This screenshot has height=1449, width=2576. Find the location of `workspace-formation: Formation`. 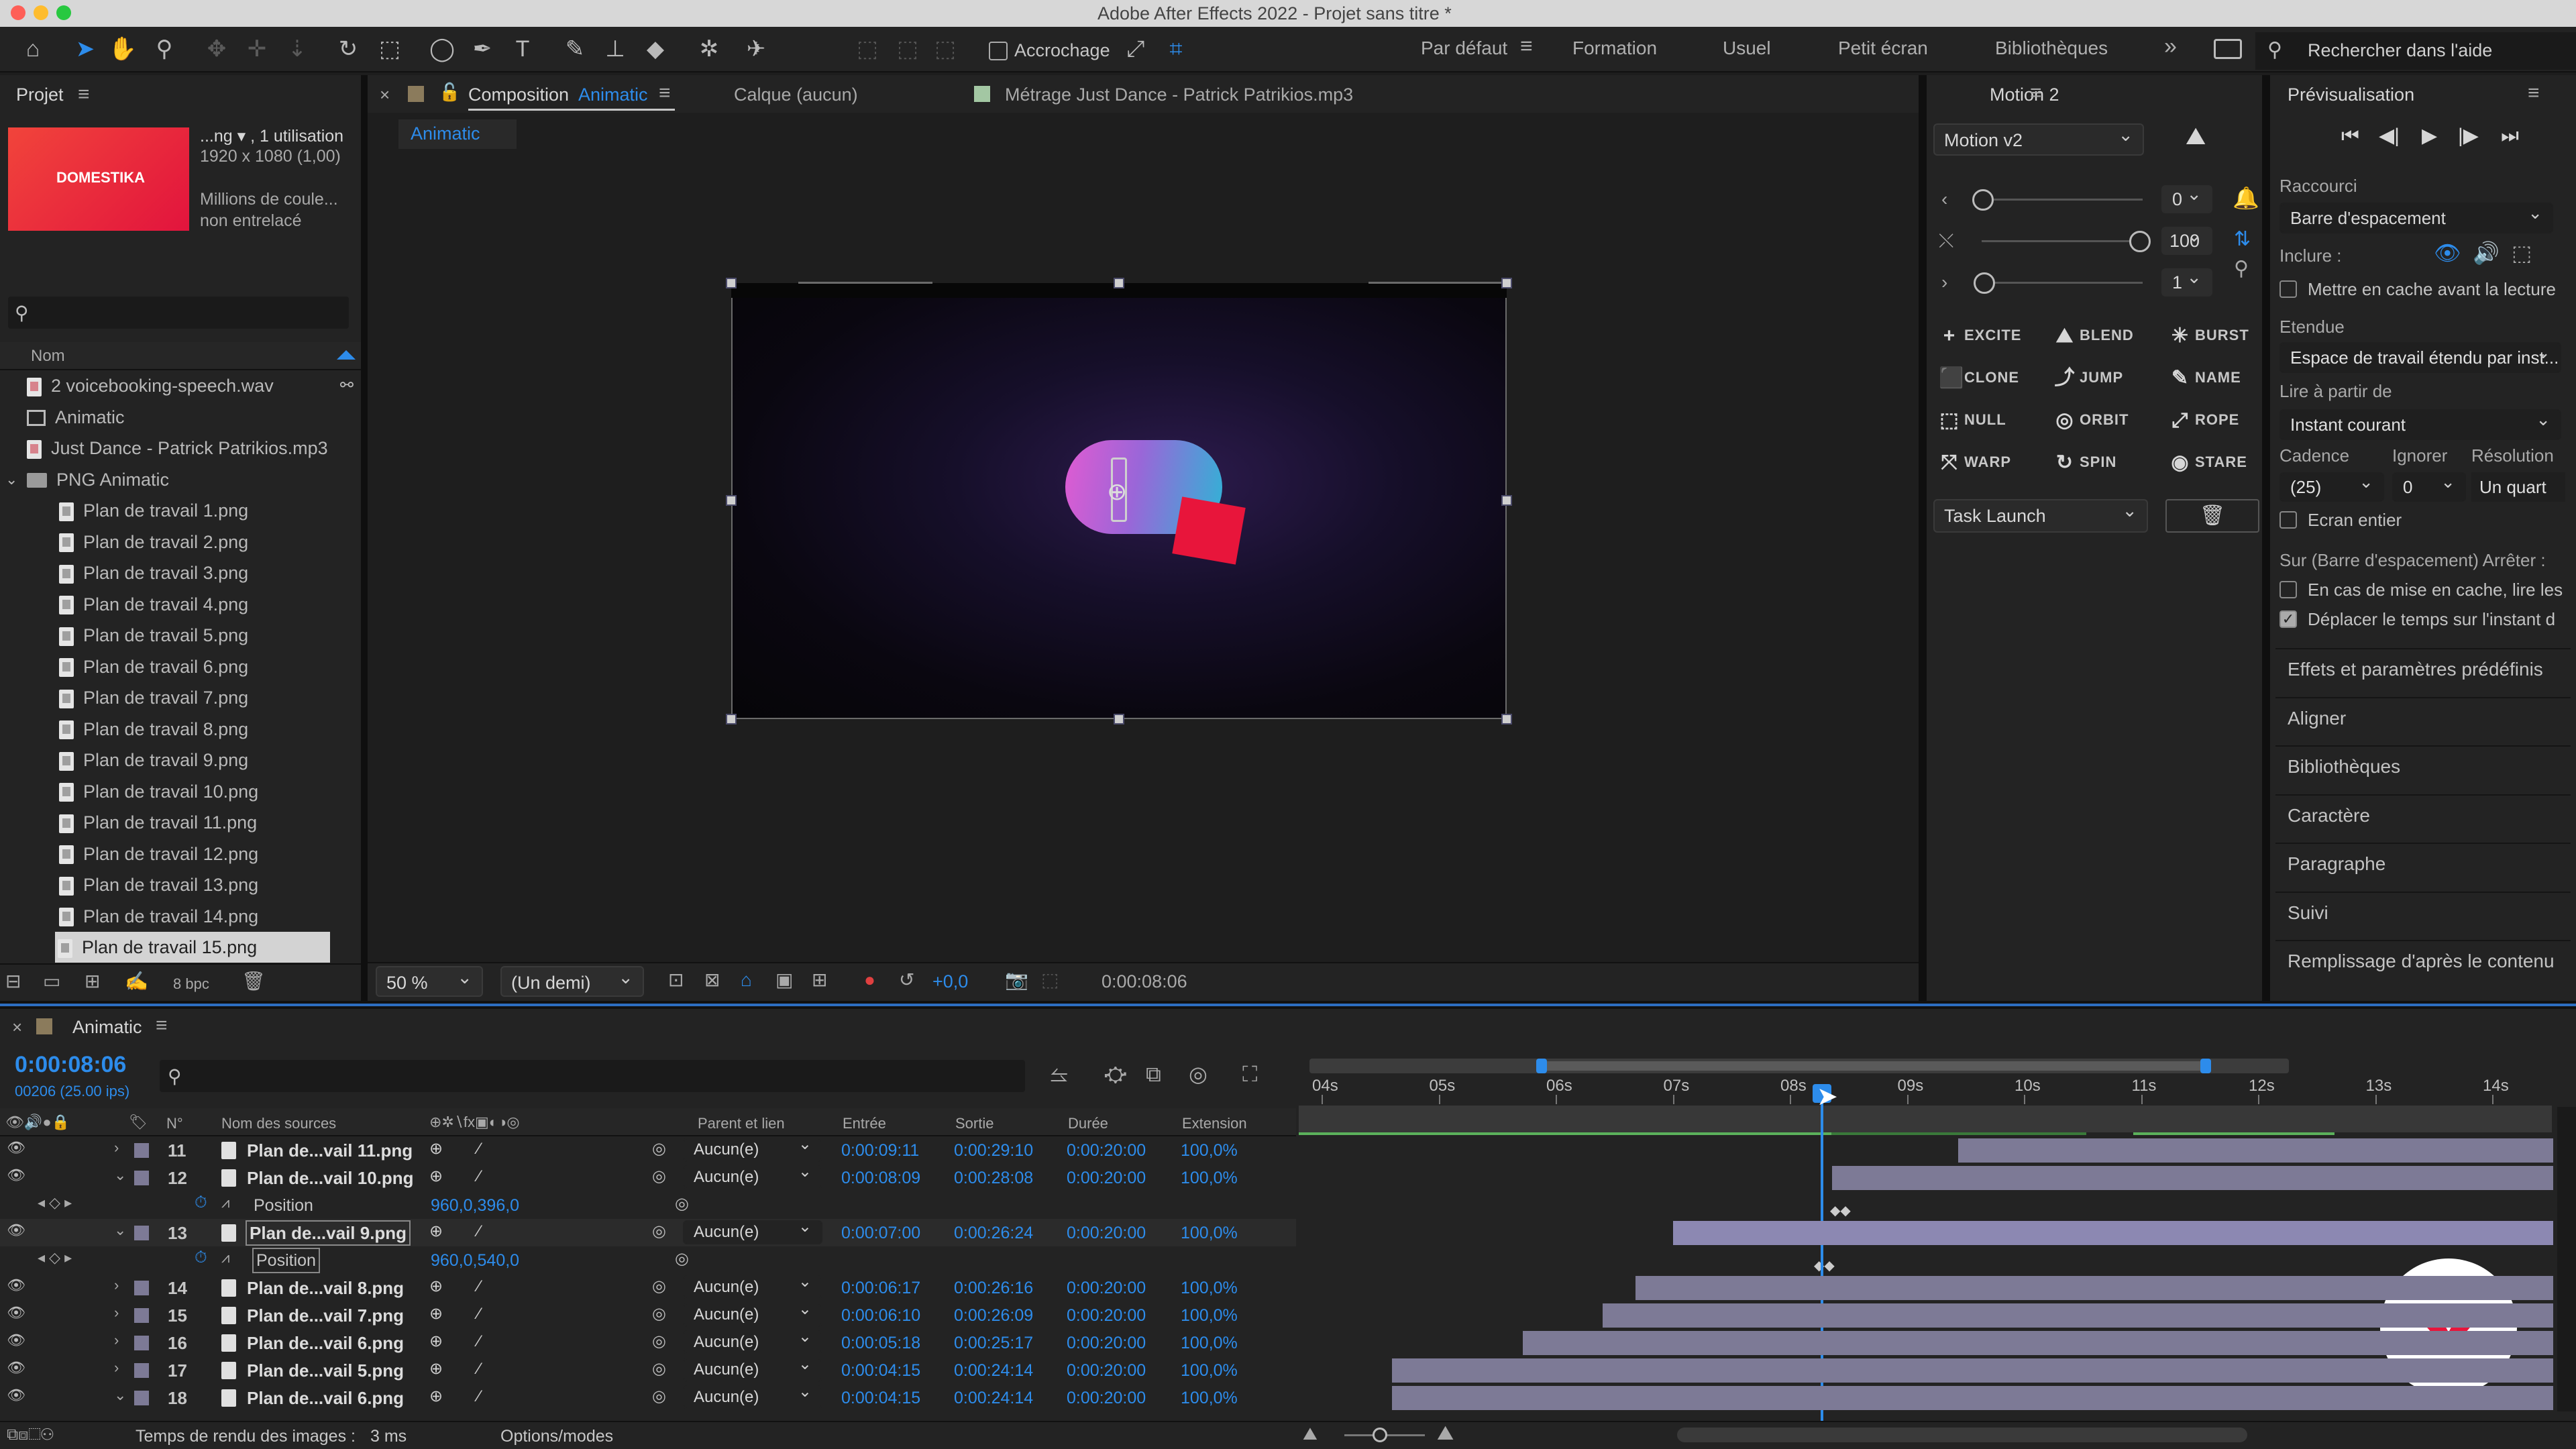

workspace-formation: Formation is located at coordinates (1614, 48).